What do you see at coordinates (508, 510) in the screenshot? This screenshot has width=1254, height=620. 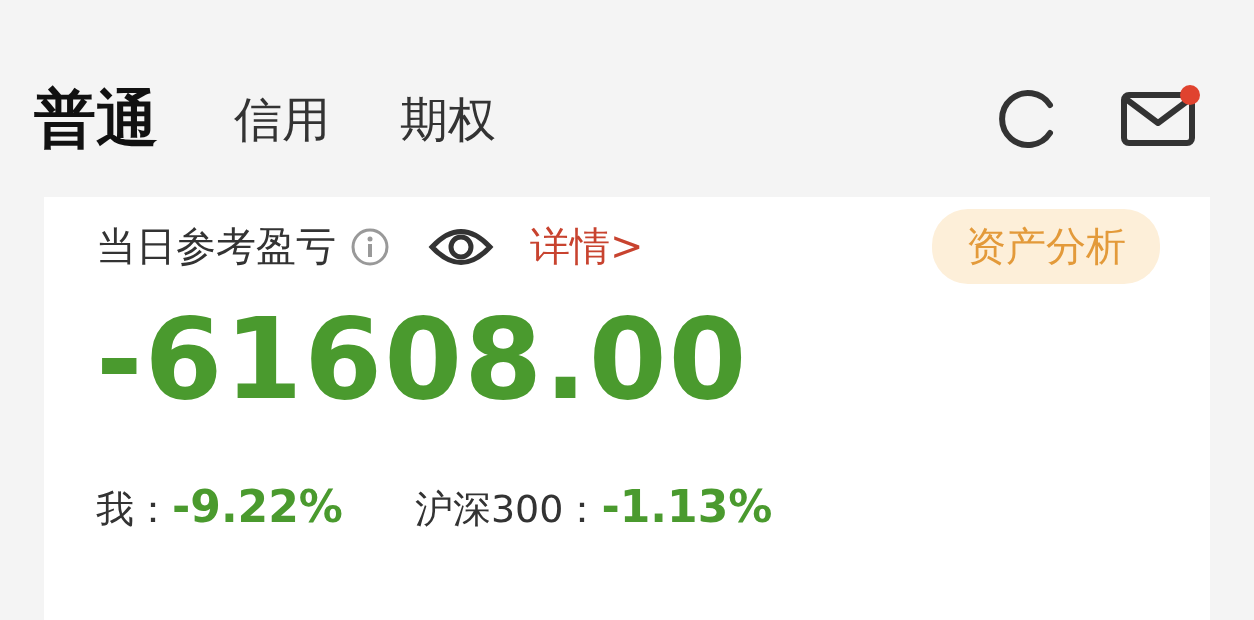 I see `return-label: 沪深300：` at bounding box center [508, 510].